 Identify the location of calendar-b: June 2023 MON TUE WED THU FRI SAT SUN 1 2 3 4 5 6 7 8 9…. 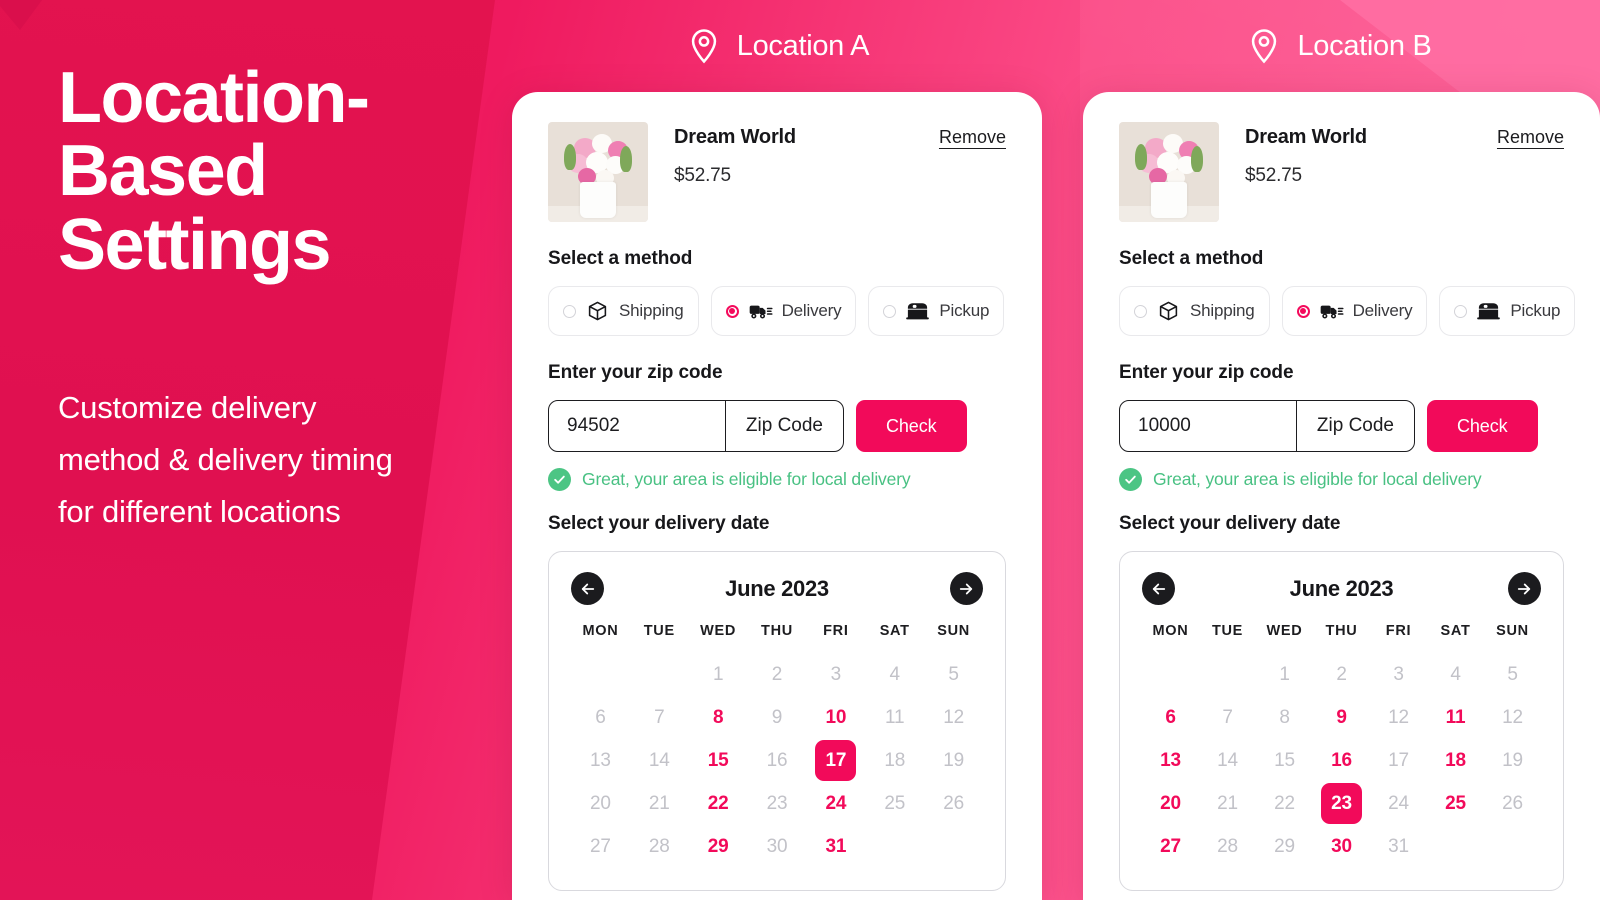
(1341, 721).